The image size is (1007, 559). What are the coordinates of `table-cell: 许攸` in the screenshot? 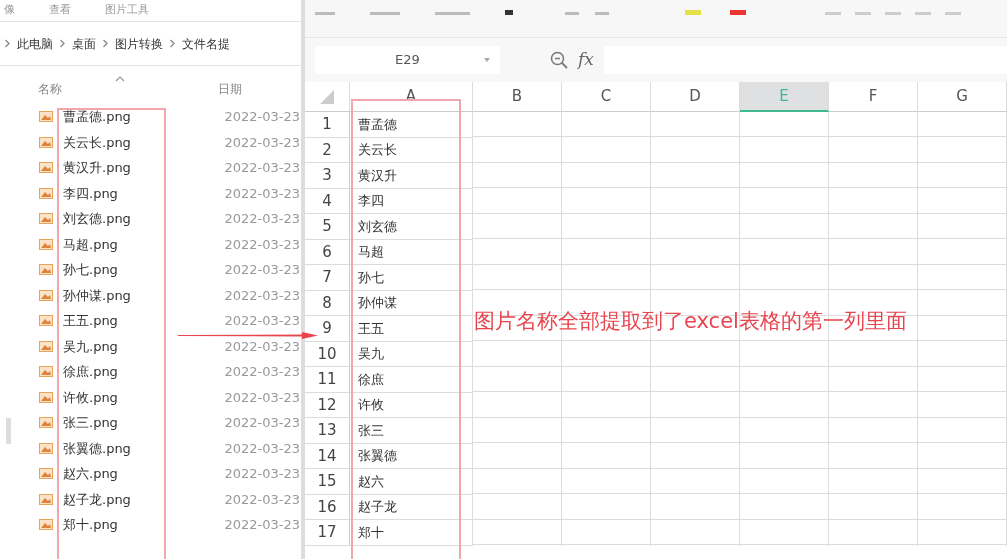 It's located at (411, 405).